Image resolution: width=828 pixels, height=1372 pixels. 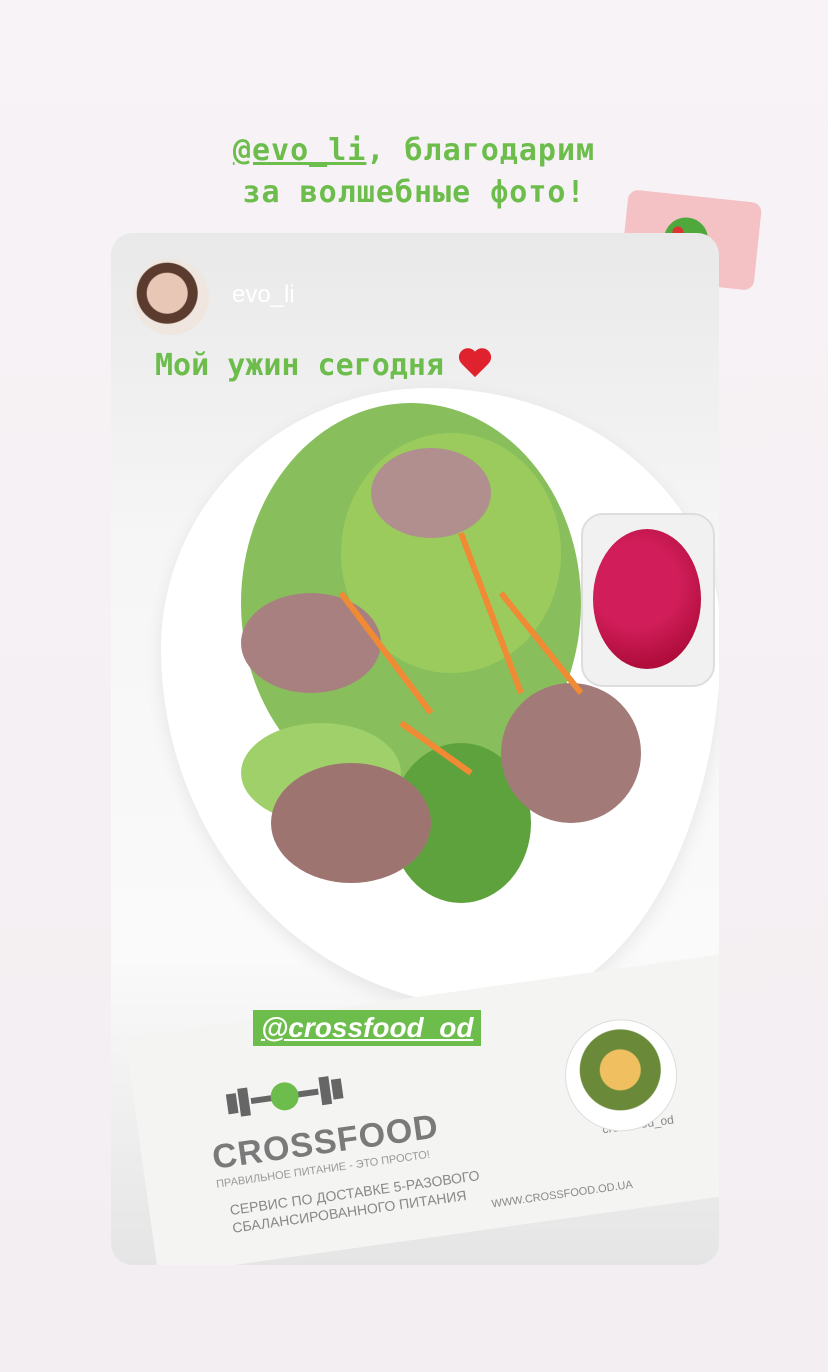 What do you see at coordinates (171, 297) in the screenshot?
I see `avatar` at bounding box center [171, 297].